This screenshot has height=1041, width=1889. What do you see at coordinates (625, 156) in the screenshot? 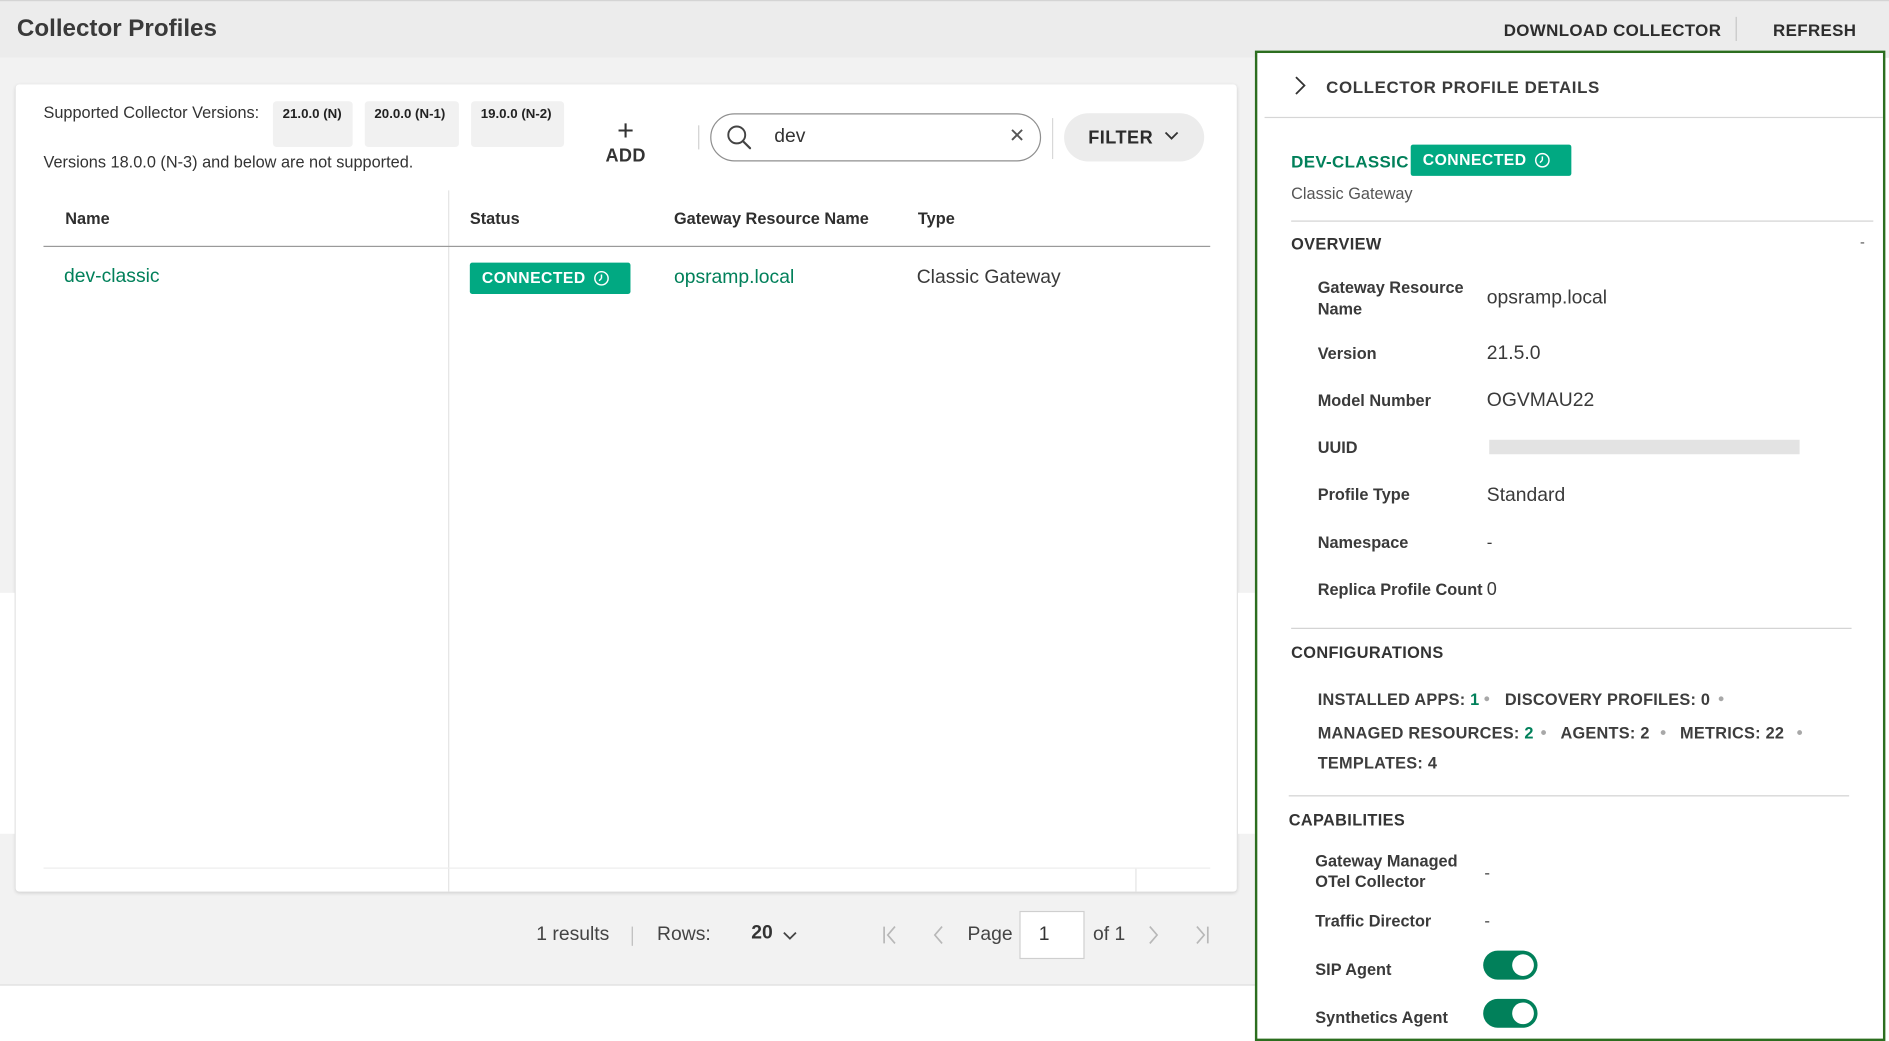
I see `add-label: ADD` at bounding box center [625, 156].